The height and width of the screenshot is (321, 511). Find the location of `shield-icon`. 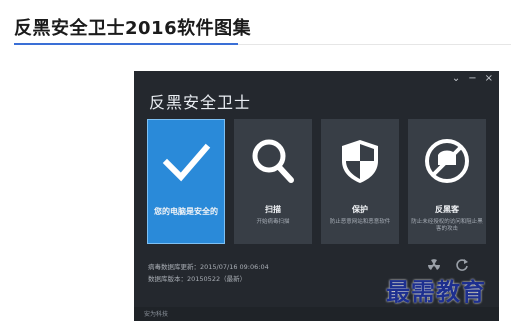

shield-icon is located at coordinates (360, 161).